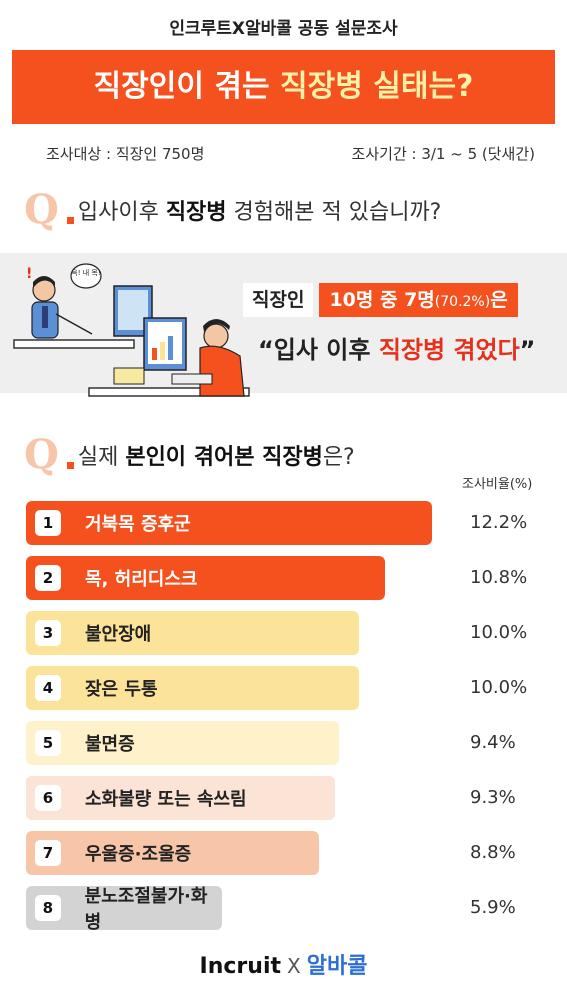  What do you see at coordinates (192, 633) in the screenshot?
I see `bar-3: 3 불안장애` at bounding box center [192, 633].